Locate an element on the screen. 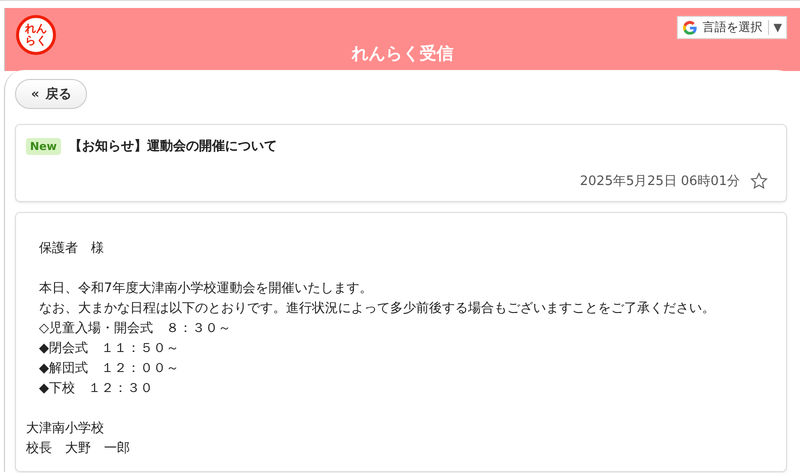 This screenshot has height=473, width=800. signature-text: 校長 大野 一郎 is located at coordinates (78, 449).